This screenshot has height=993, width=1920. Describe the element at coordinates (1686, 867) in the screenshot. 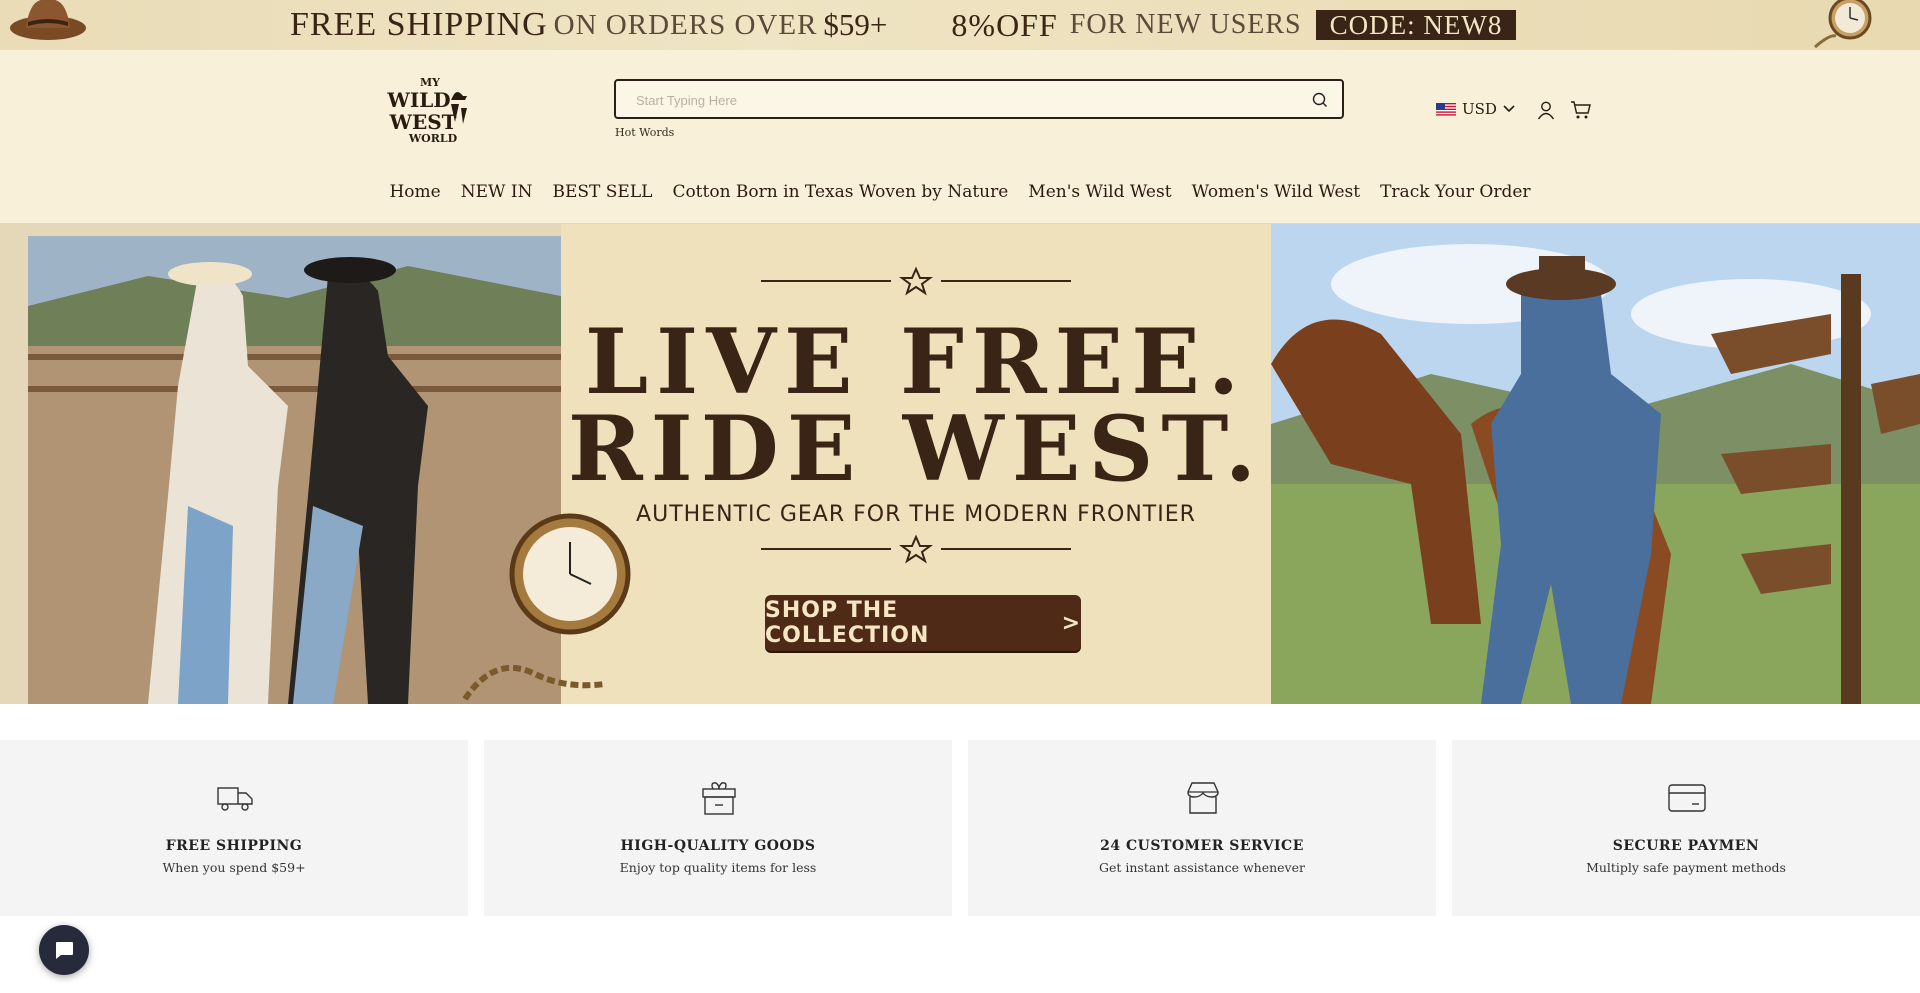

I see `feature-desc: Multiply safe payment methods` at that location.